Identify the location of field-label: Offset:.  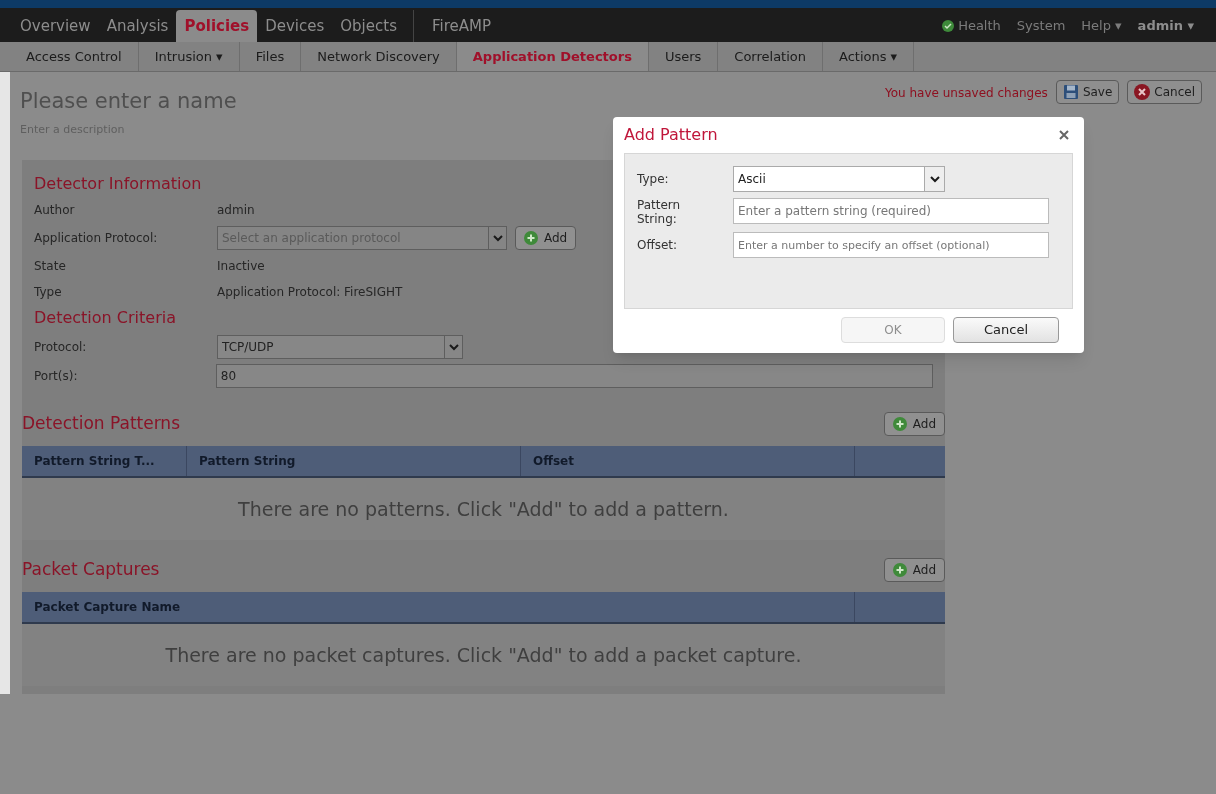
(658, 245).